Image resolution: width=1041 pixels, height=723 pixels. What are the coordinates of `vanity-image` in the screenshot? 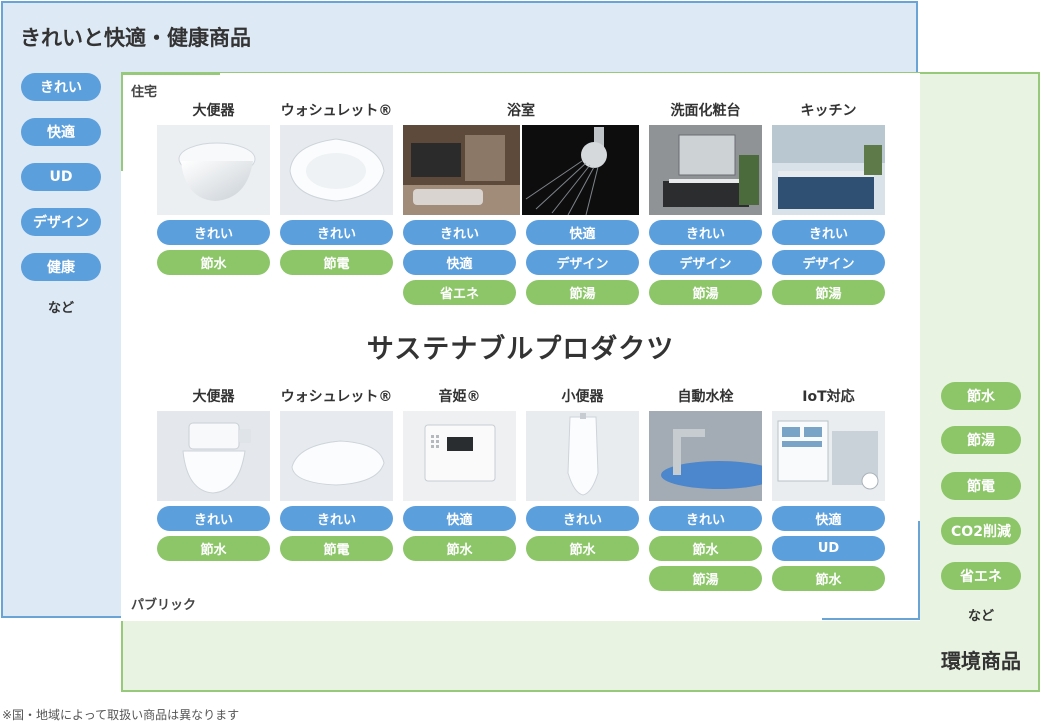 It's located at (705, 170).